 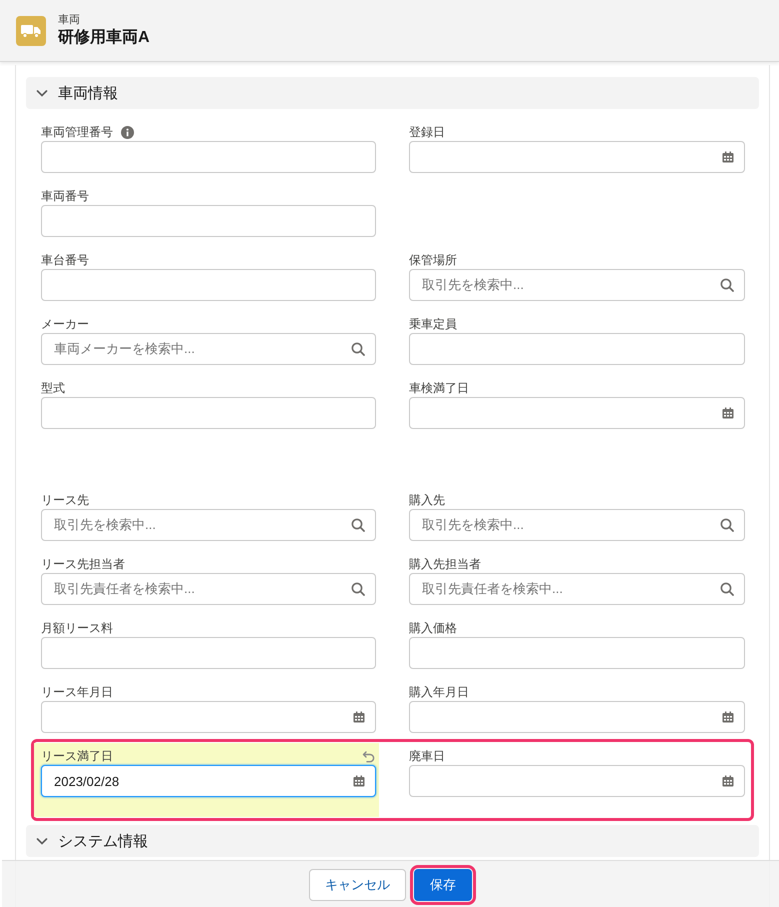 I want to click on field-label: メーカー, so click(x=65, y=324).